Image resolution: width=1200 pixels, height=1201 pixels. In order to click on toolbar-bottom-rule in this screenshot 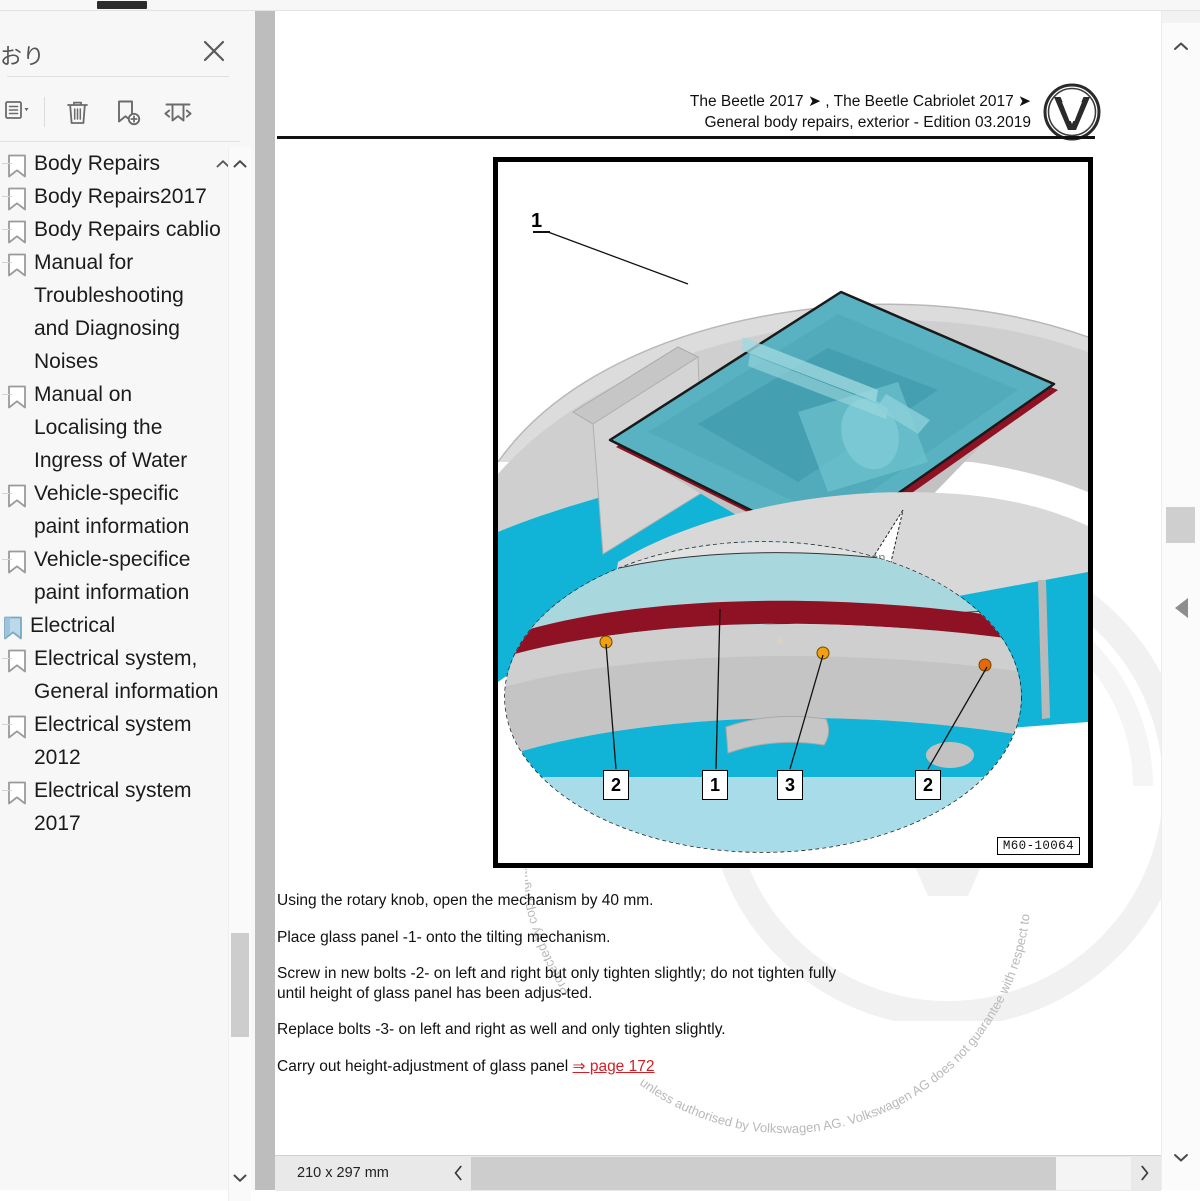, I will do `click(120, 141)`.